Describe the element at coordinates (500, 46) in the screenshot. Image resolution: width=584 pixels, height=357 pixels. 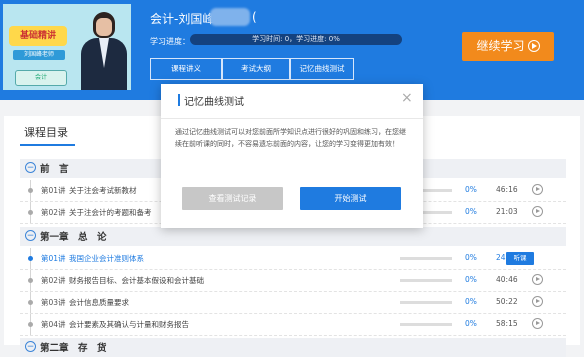
I see `continue-learning-label: 继续学习` at that location.